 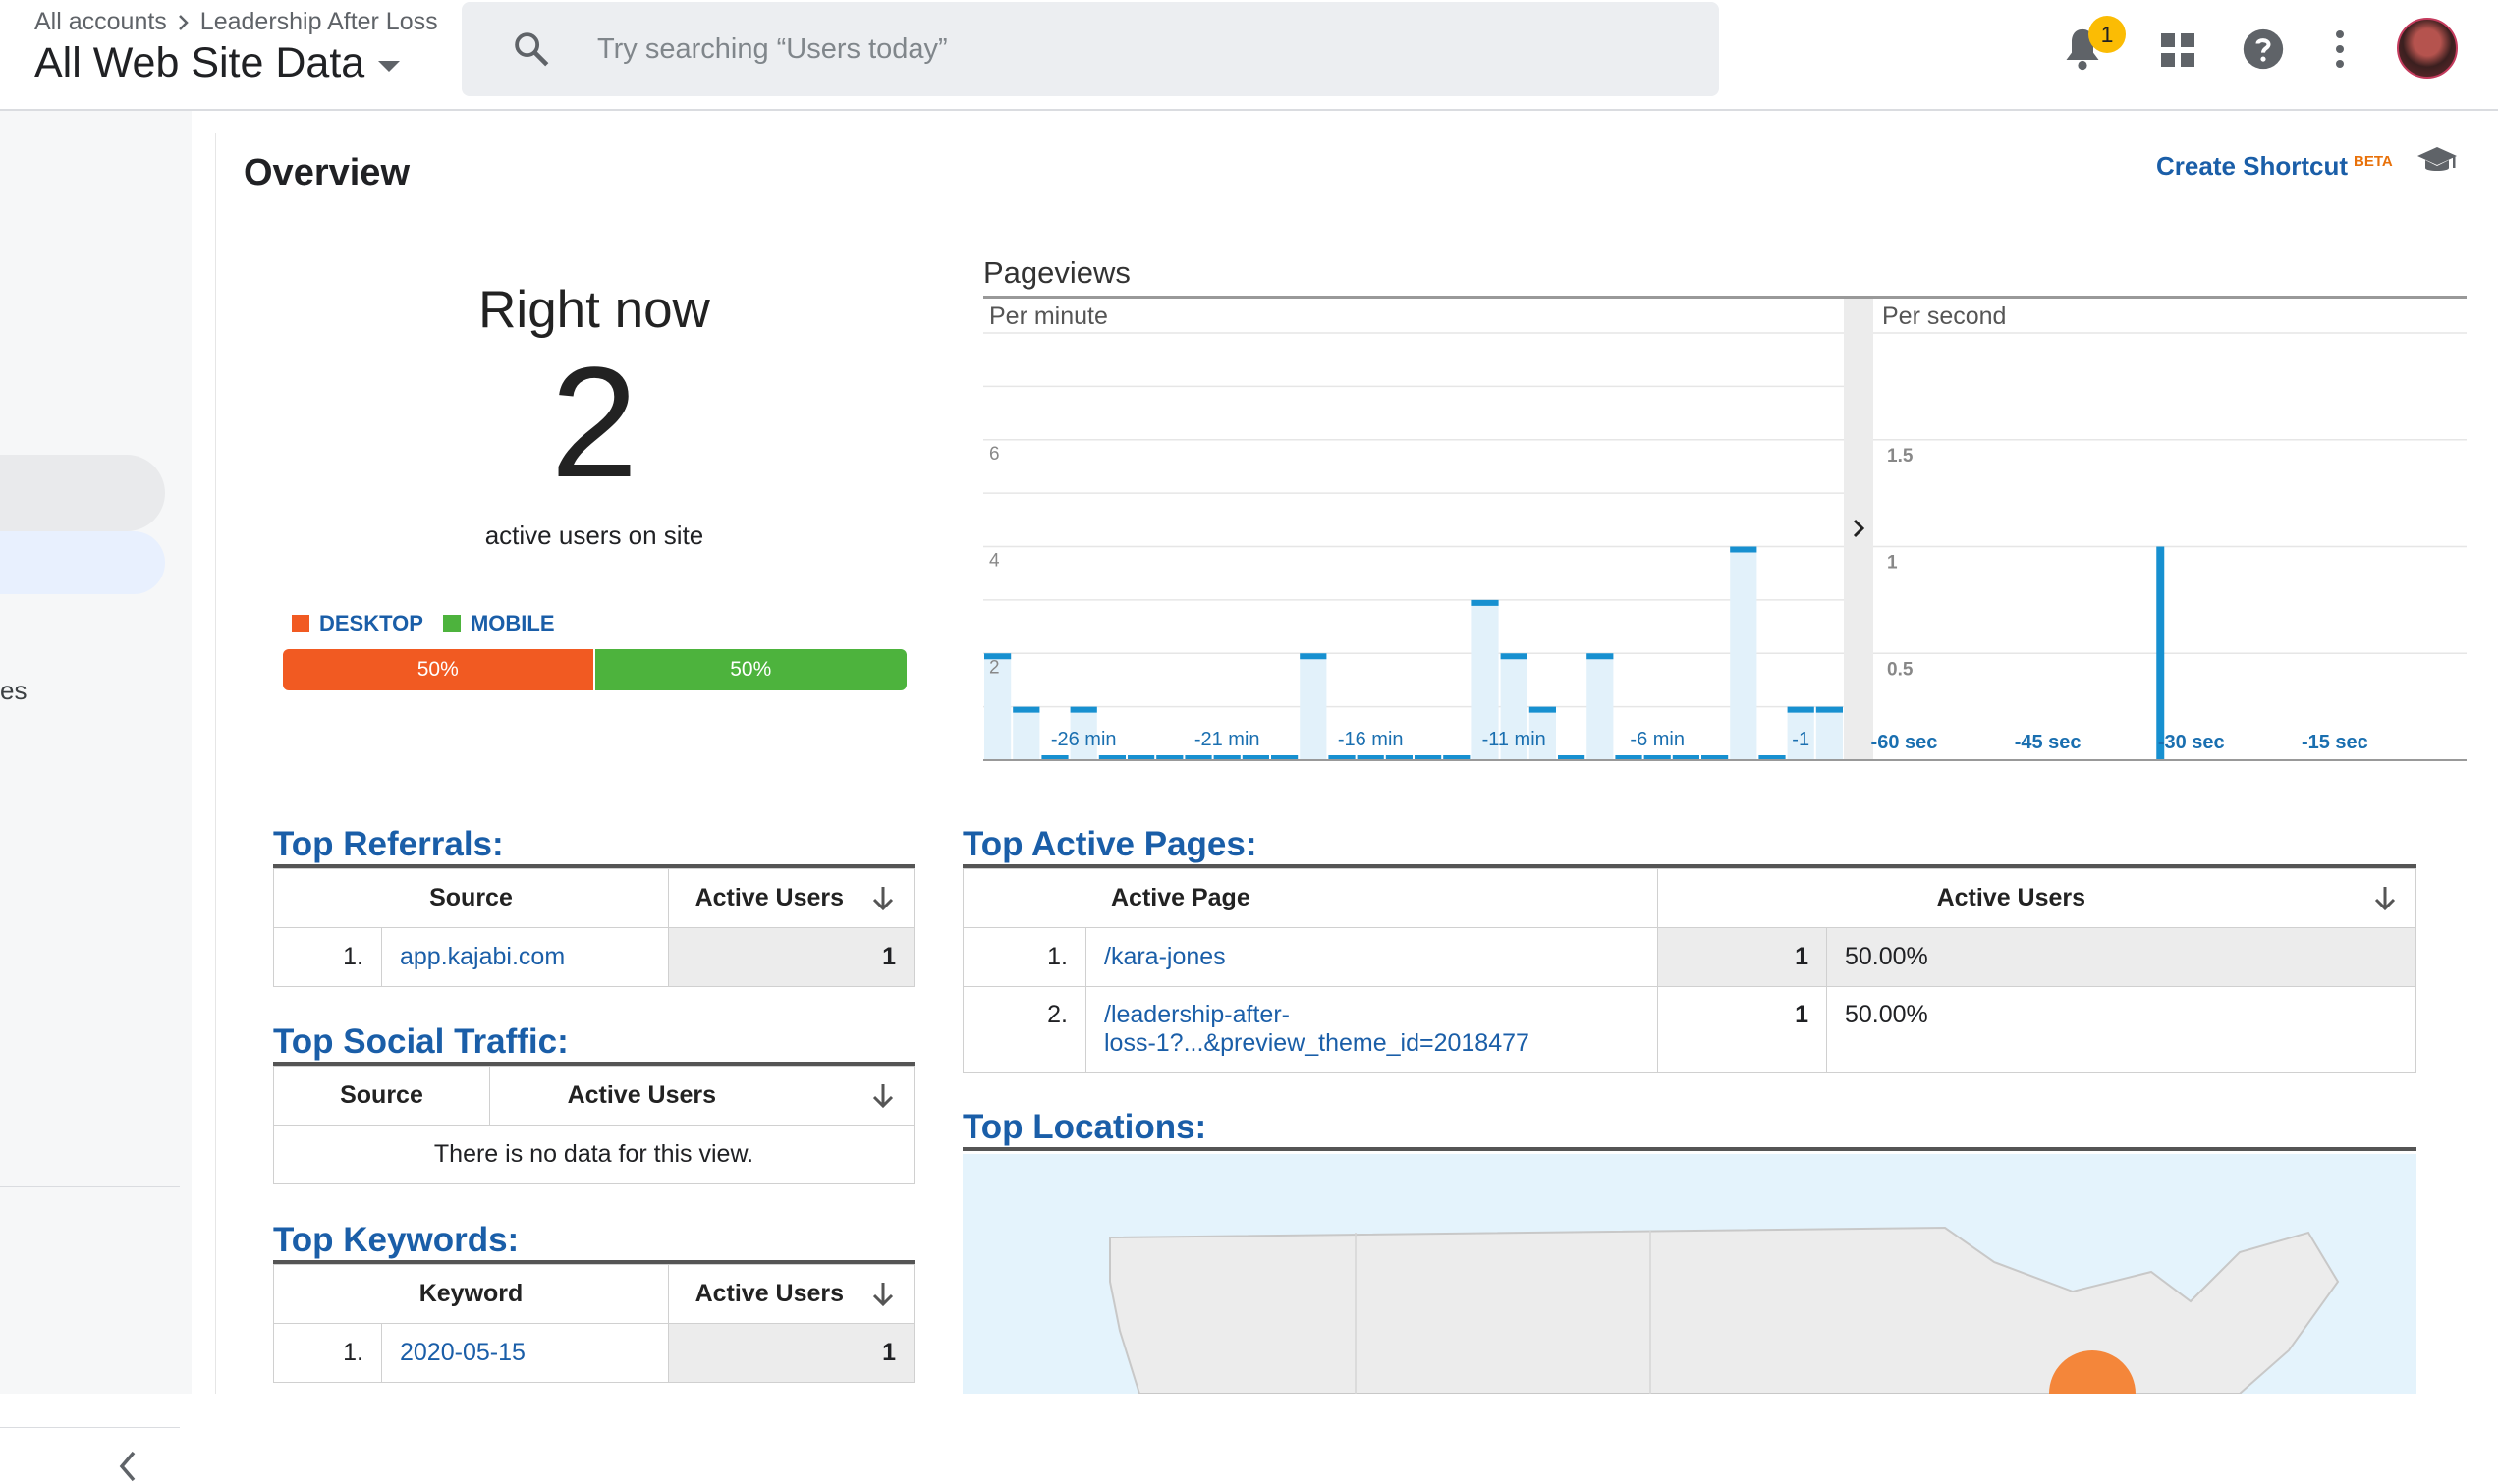 I want to click on table-row: There is no data for this view., so click(x=594, y=1154).